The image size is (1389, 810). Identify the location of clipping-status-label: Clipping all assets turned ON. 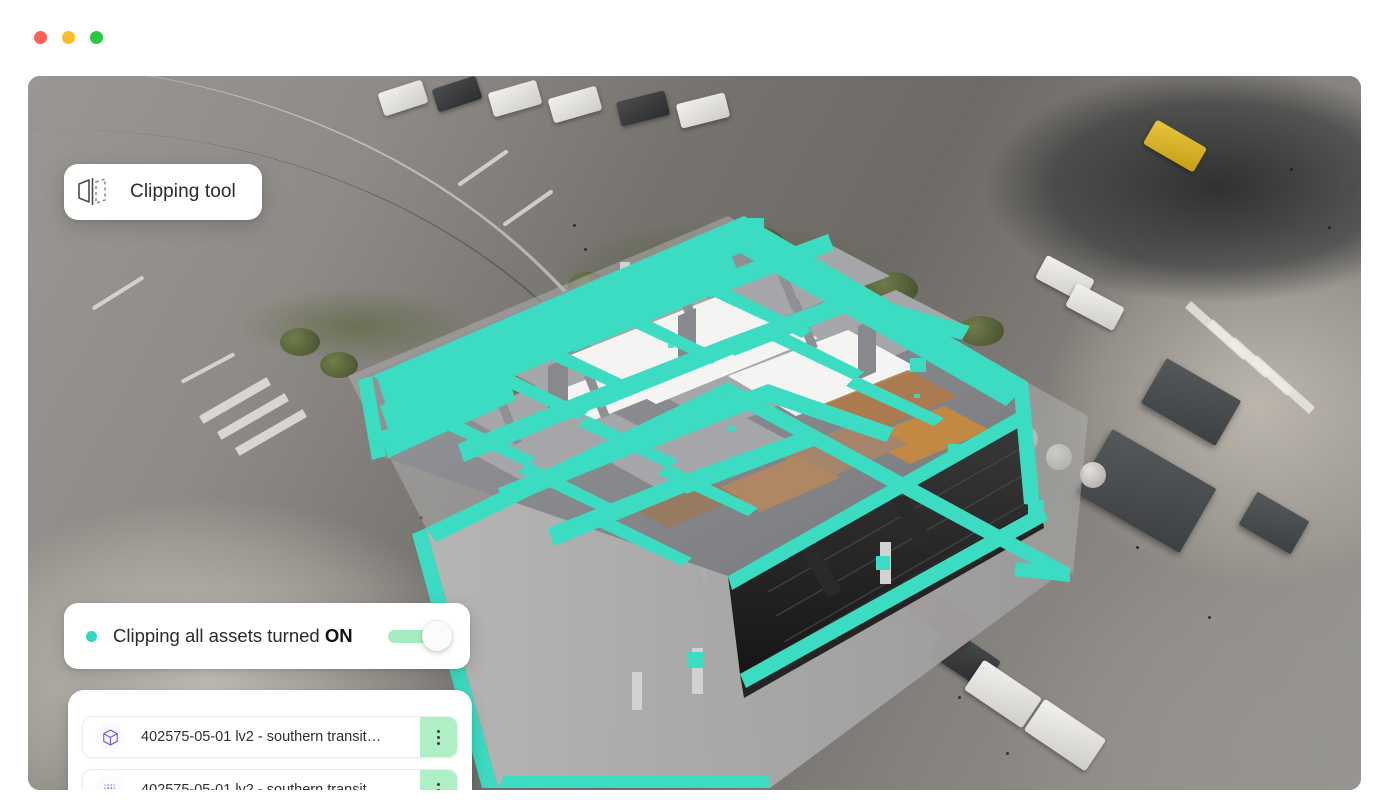
(233, 636).